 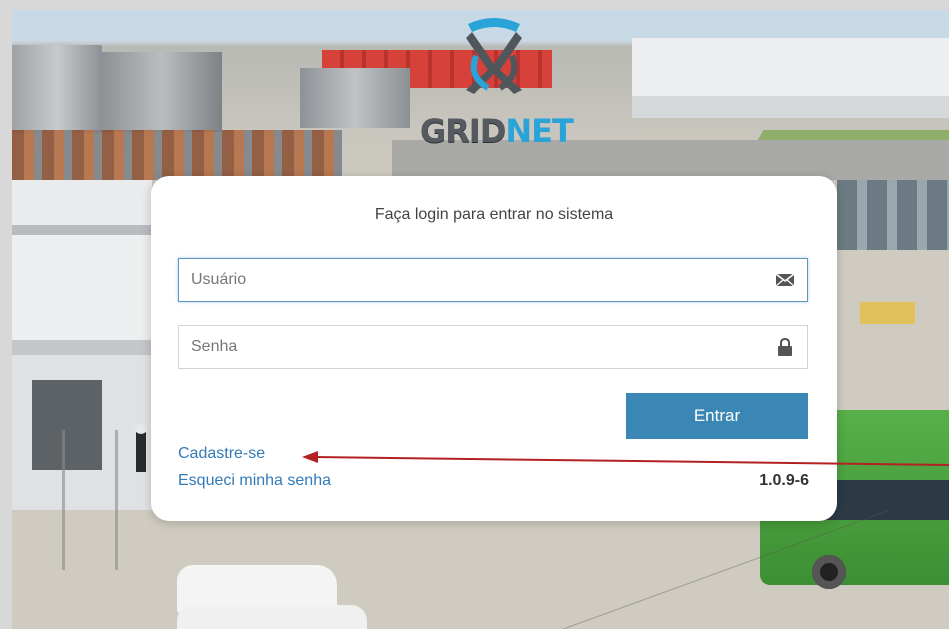 What do you see at coordinates (785, 347) in the screenshot?
I see `lock-icon` at bounding box center [785, 347].